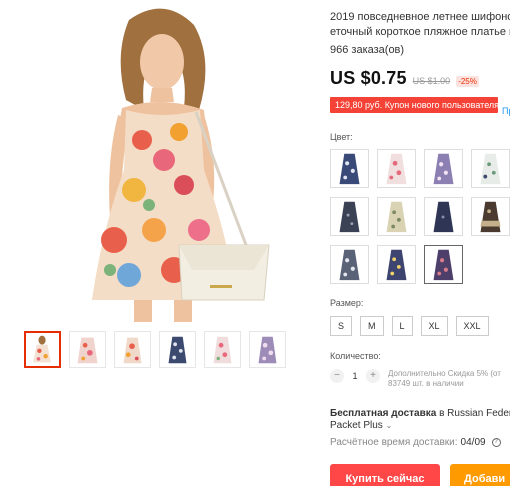 The image size is (510, 486). I want to click on color-swatch-grid, so click(420, 216).